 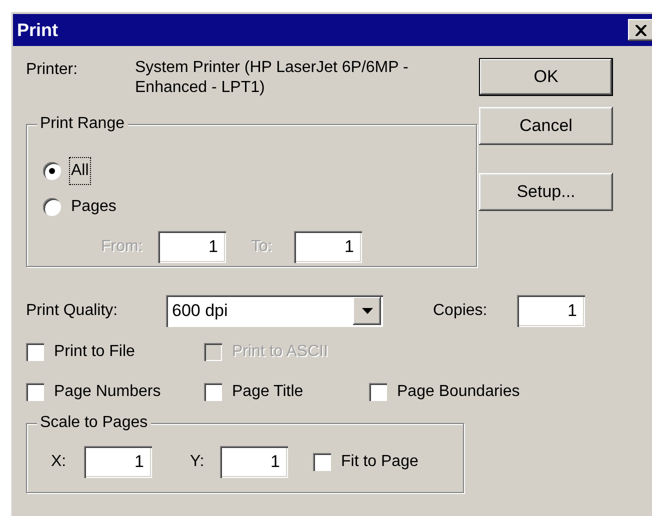 What do you see at coordinates (59, 462) in the screenshot?
I see `x-label: X:` at bounding box center [59, 462].